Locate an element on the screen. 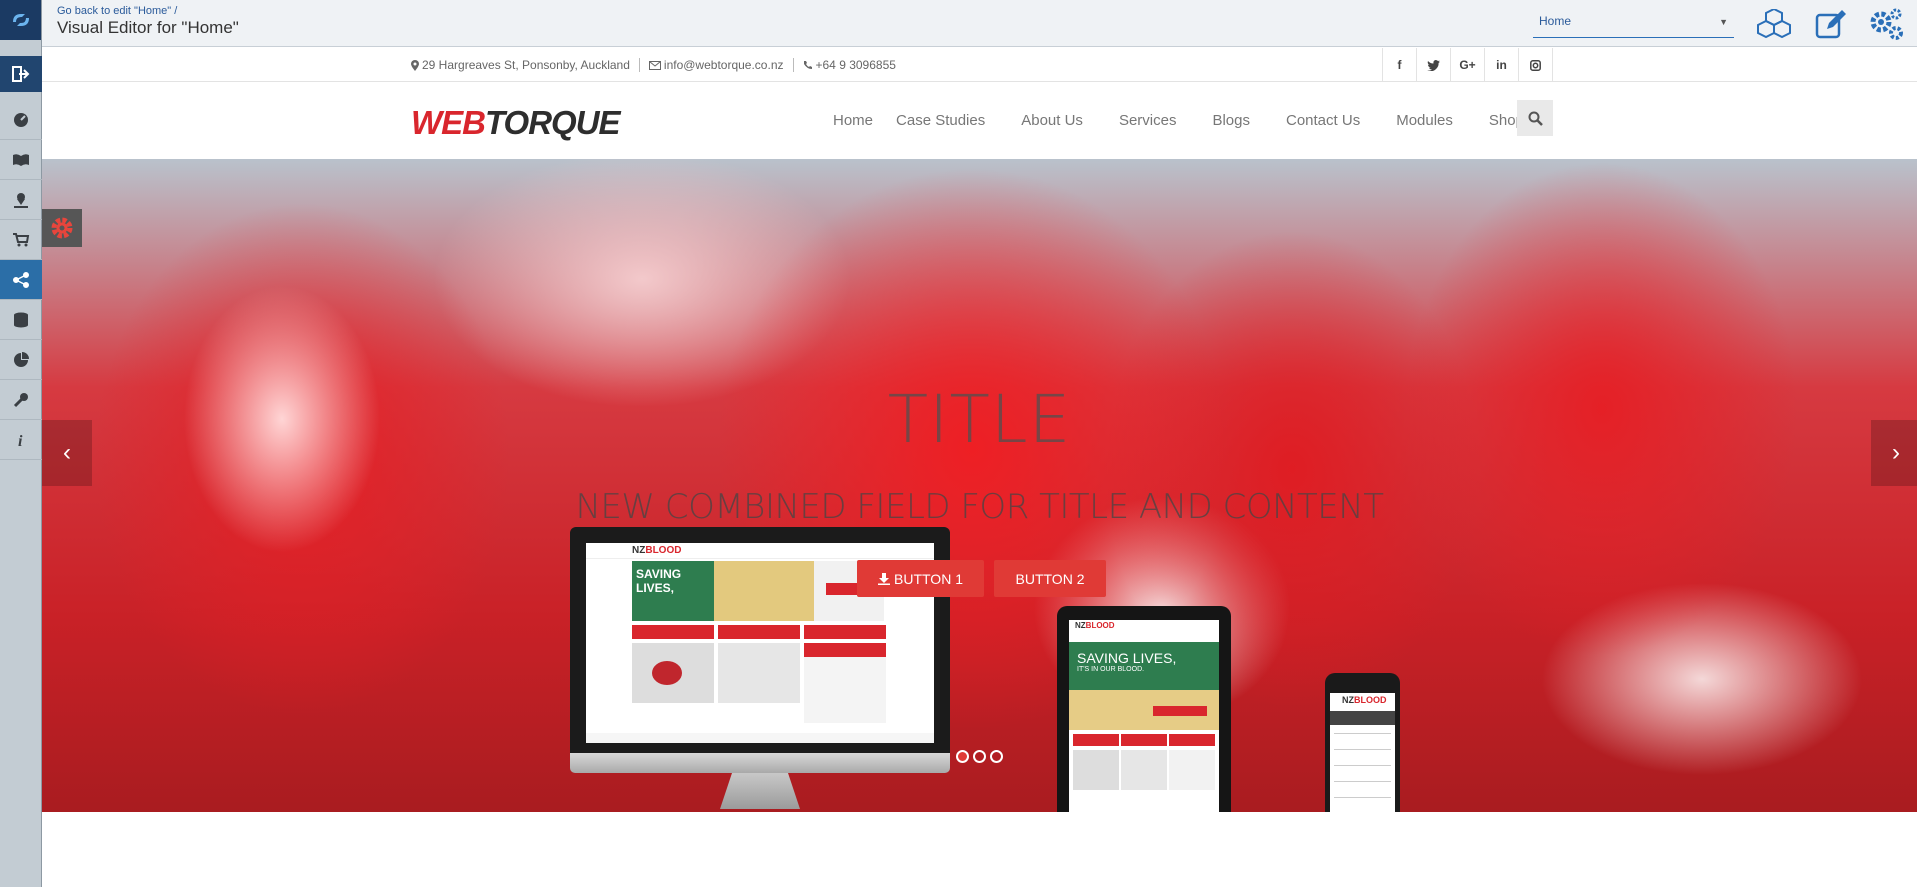 The height and width of the screenshot is (887, 1917). facebook-icon: f is located at coordinates (1399, 65).